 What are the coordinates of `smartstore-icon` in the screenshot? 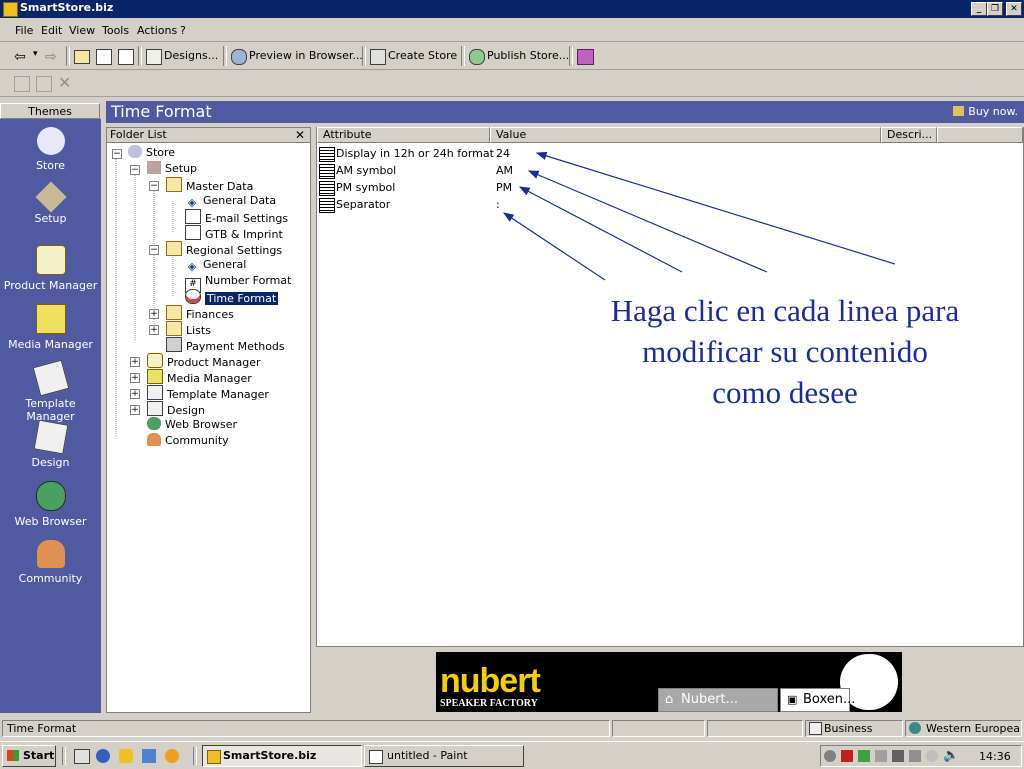 It's located at (214, 757).